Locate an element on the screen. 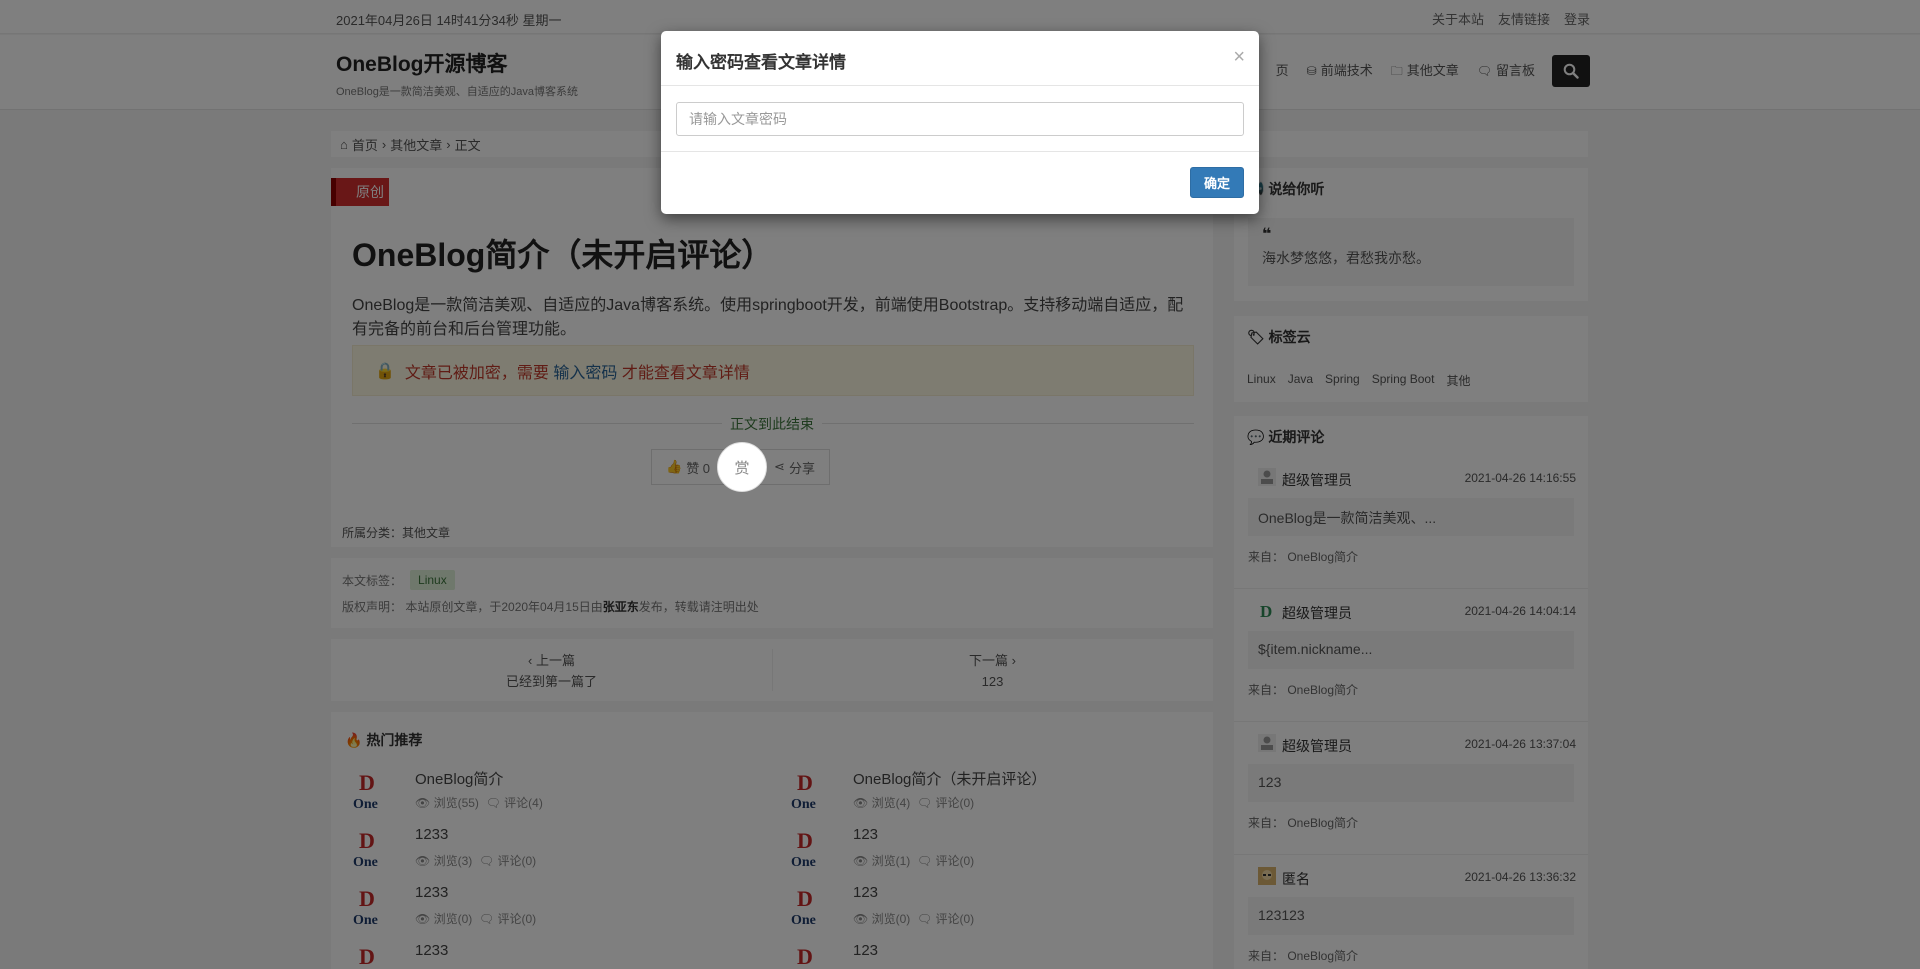 Image resolution: width=1920 pixels, height=969 pixels. modal-title: 输入密码查看文章详情 is located at coordinates (761, 62).